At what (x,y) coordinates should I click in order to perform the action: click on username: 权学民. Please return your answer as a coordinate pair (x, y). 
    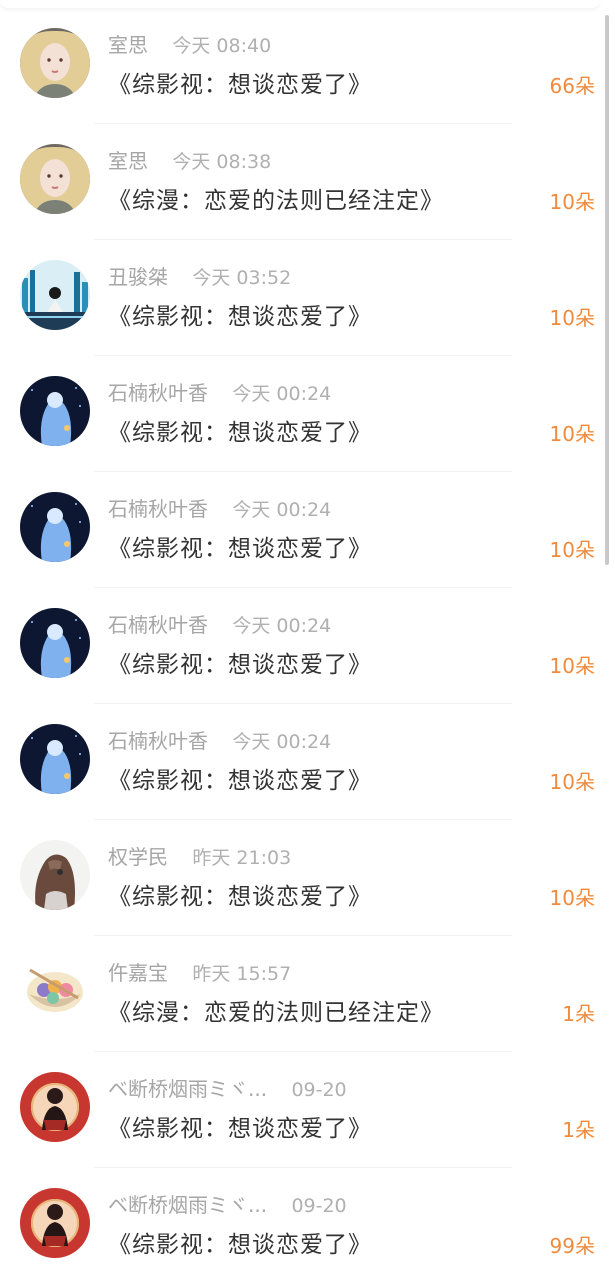
    Looking at the image, I should click on (138, 857).